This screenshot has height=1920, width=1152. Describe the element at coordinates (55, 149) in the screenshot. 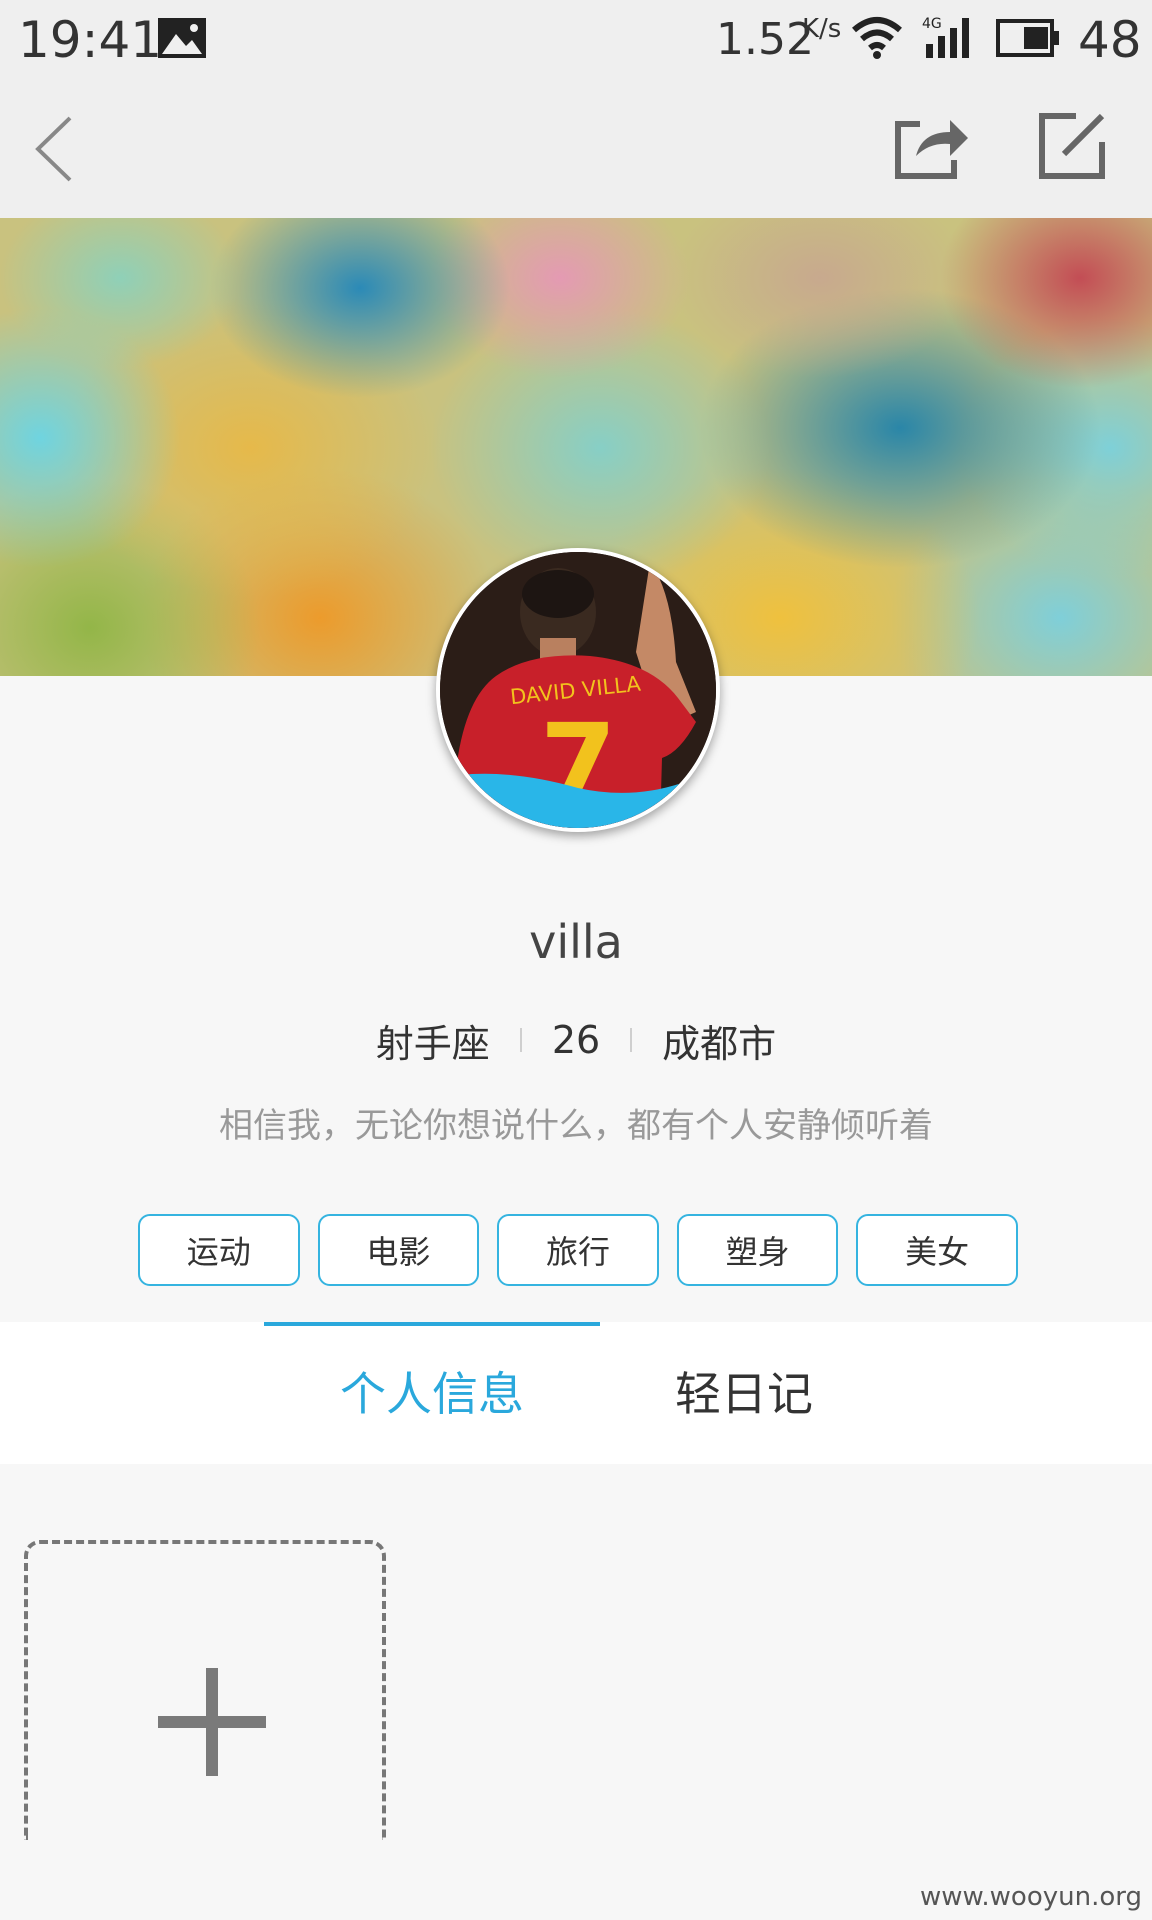

I see `back-icon` at that location.